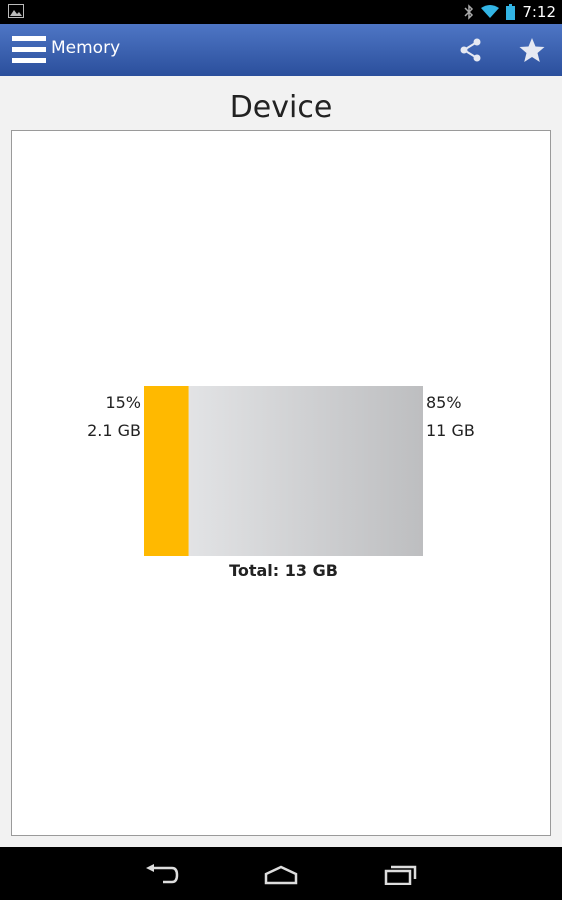 Image resolution: width=562 pixels, height=900 pixels. What do you see at coordinates (16, 11) in the screenshot?
I see `gallery-icon` at bounding box center [16, 11].